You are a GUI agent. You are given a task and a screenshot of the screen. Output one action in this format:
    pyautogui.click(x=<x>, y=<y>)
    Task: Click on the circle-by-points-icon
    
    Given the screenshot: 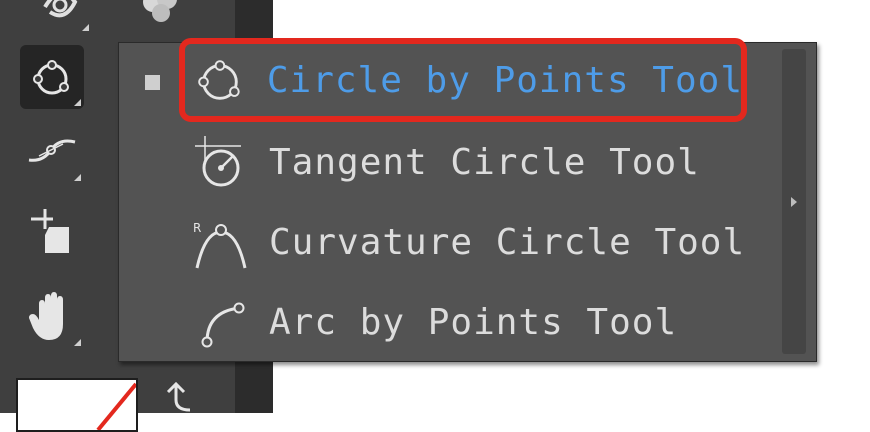 What is the action you would take?
    pyautogui.click(x=219, y=80)
    